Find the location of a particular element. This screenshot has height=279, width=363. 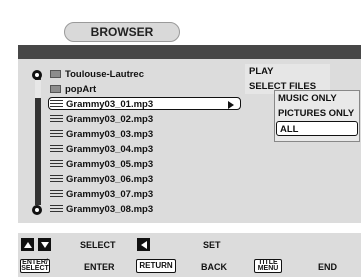

filter-music-only: MUSIC ONLY is located at coordinates (317, 98).